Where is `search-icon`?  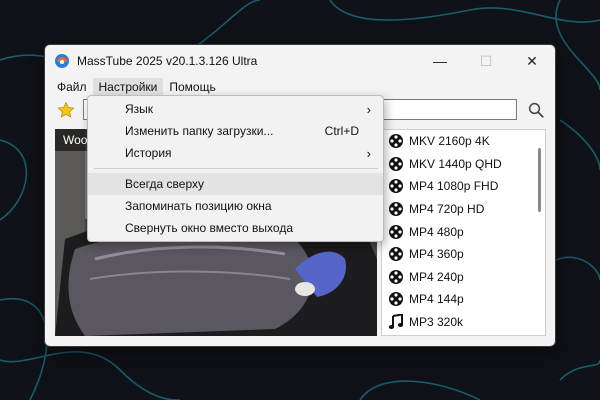
search-icon is located at coordinates (536, 110).